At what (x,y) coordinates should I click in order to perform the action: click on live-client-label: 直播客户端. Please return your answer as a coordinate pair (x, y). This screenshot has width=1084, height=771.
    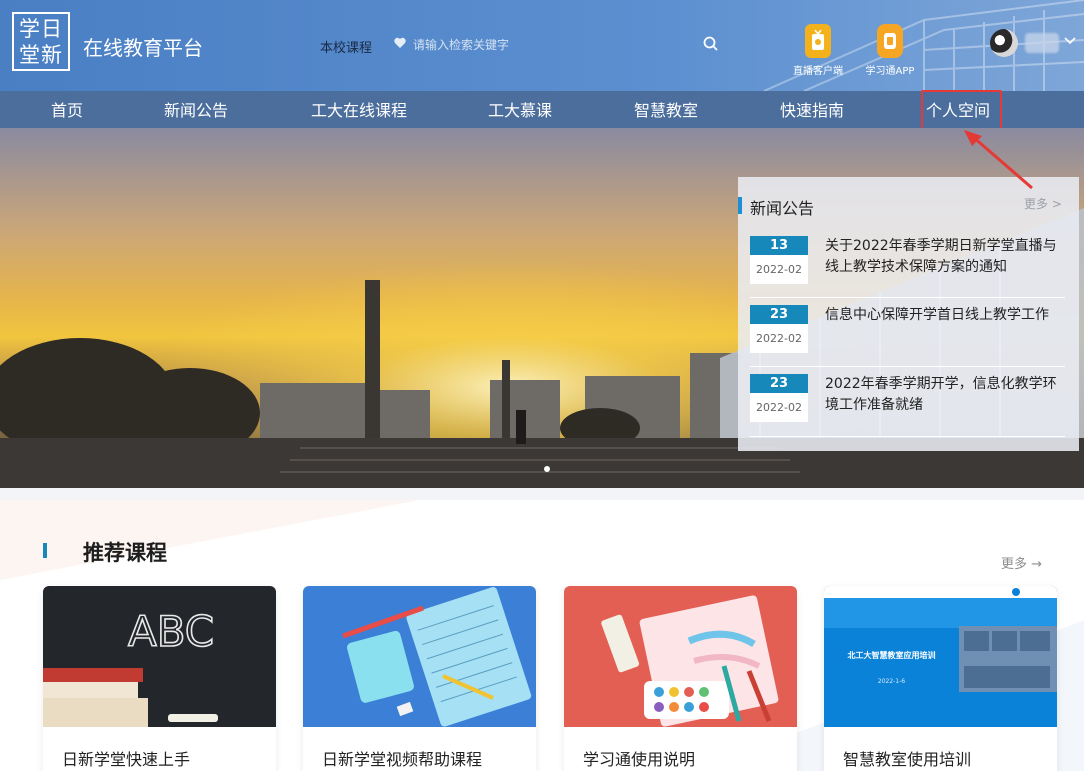
    Looking at the image, I should click on (818, 71).